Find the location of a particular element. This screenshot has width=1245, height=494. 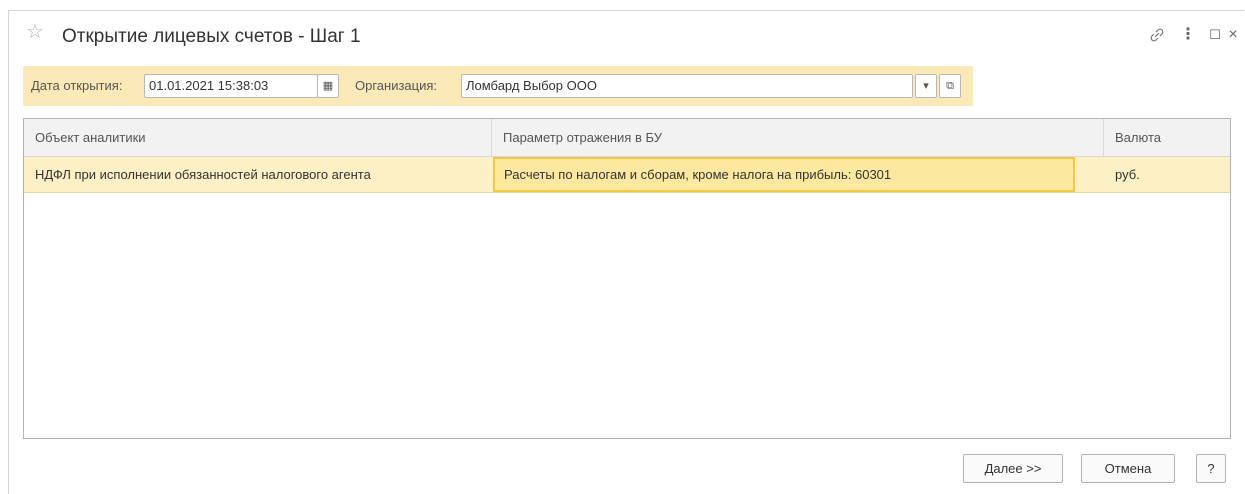

calendar-icon: ▦ is located at coordinates (328, 86).